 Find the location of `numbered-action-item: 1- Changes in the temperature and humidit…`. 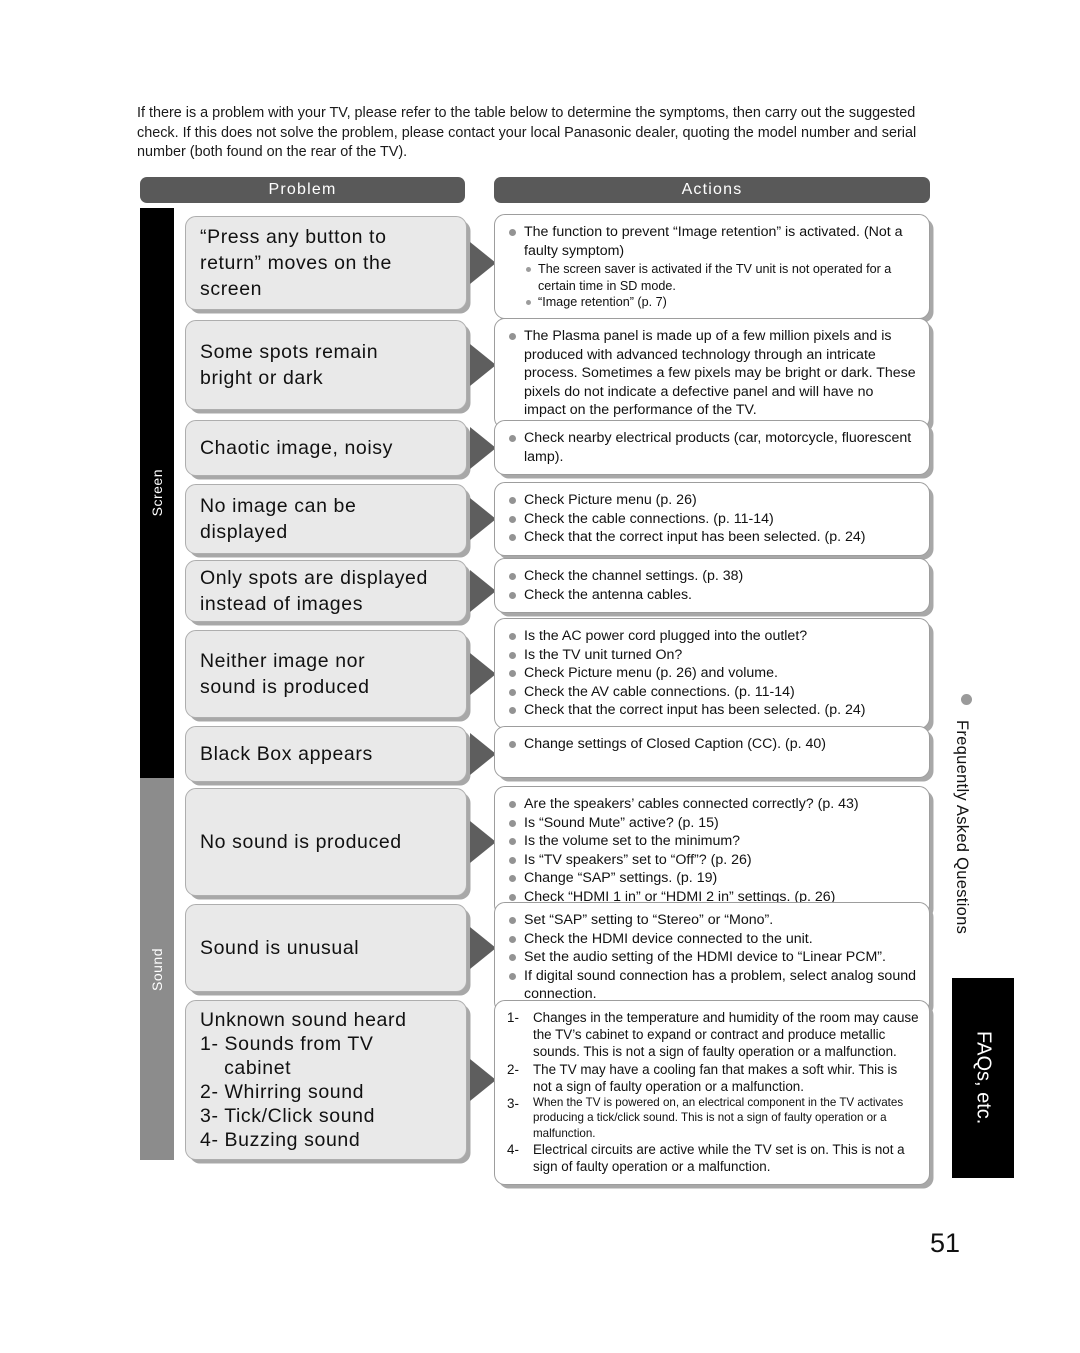

numbered-action-item: 1- Changes in the temperature and humidit… is located at coordinates (713, 1035).